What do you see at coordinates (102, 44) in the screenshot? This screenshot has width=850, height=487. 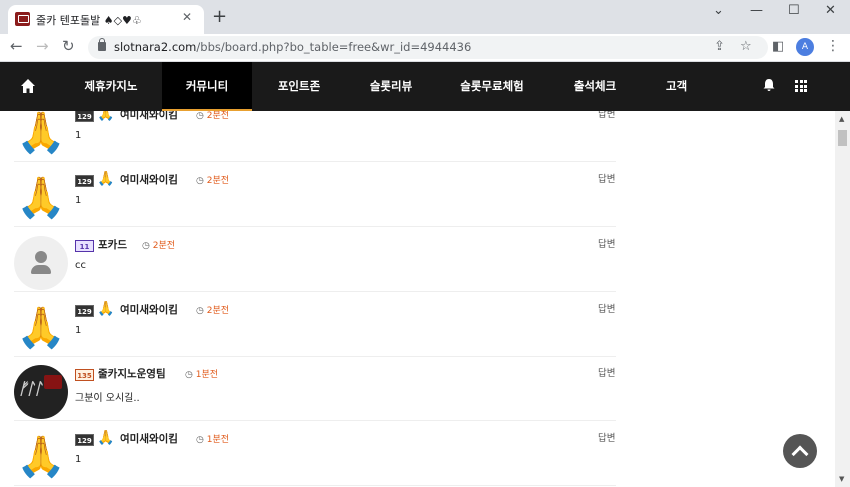 I see `lock-icon` at bounding box center [102, 44].